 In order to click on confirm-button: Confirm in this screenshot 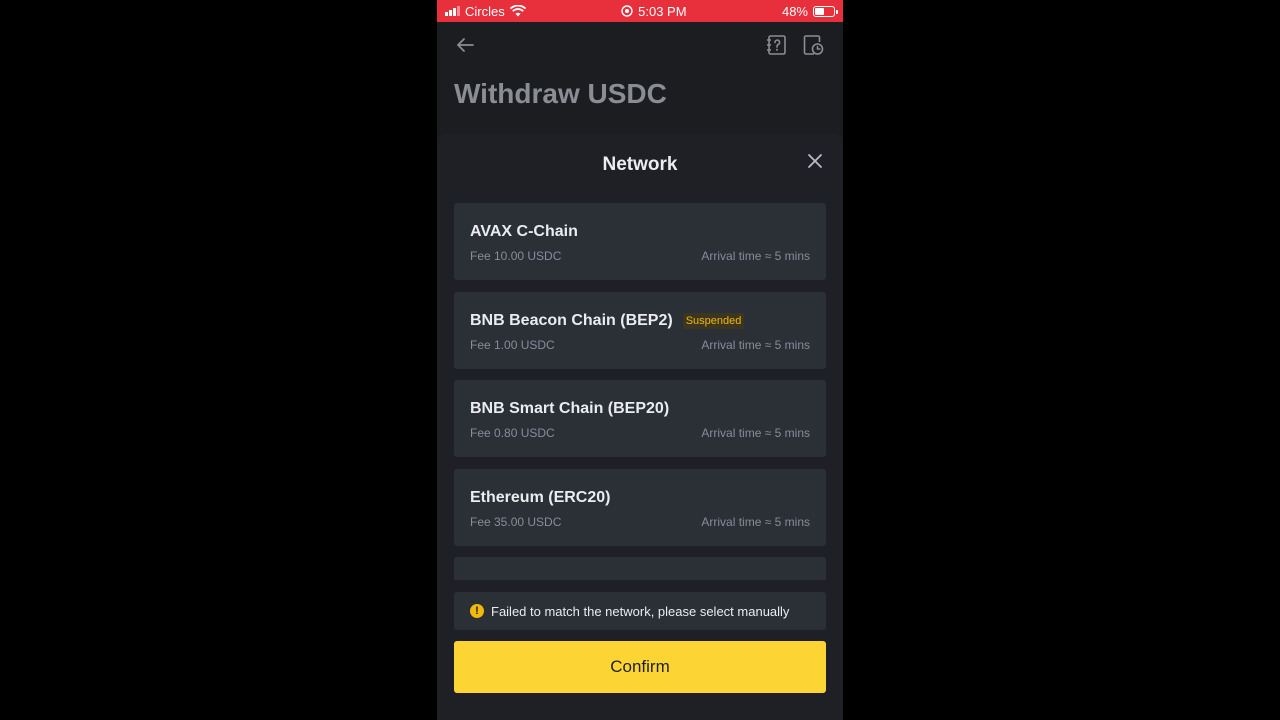, I will do `click(640, 667)`.